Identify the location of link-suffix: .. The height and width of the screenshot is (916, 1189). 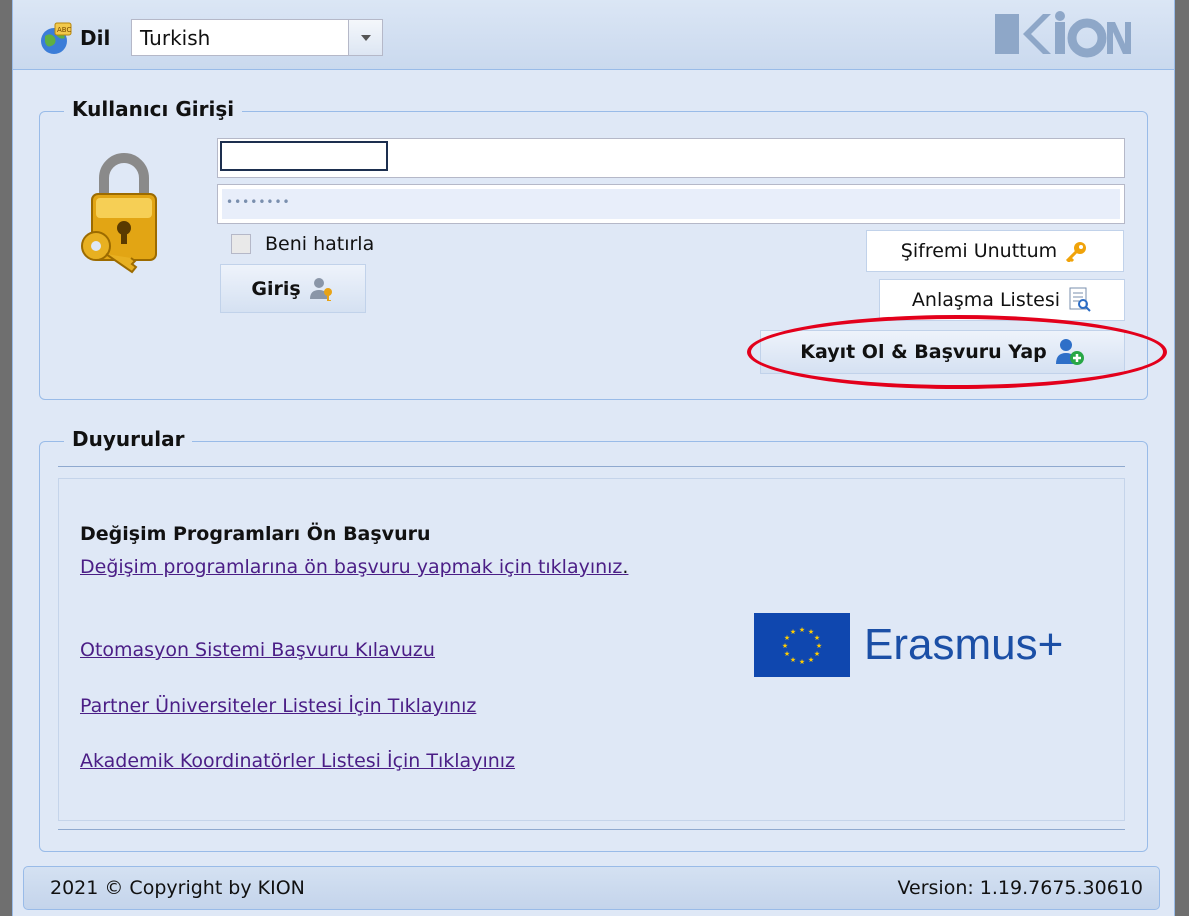
(625, 567).